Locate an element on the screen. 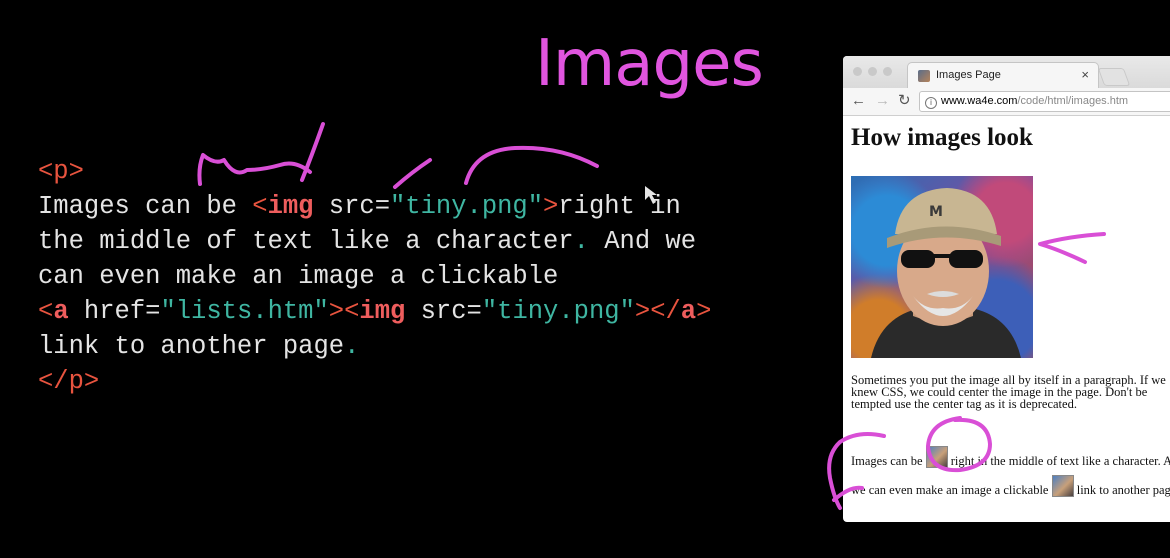 The height and width of the screenshot is (558, 1170). slide-title: Images is located at coordinates (649, 64).